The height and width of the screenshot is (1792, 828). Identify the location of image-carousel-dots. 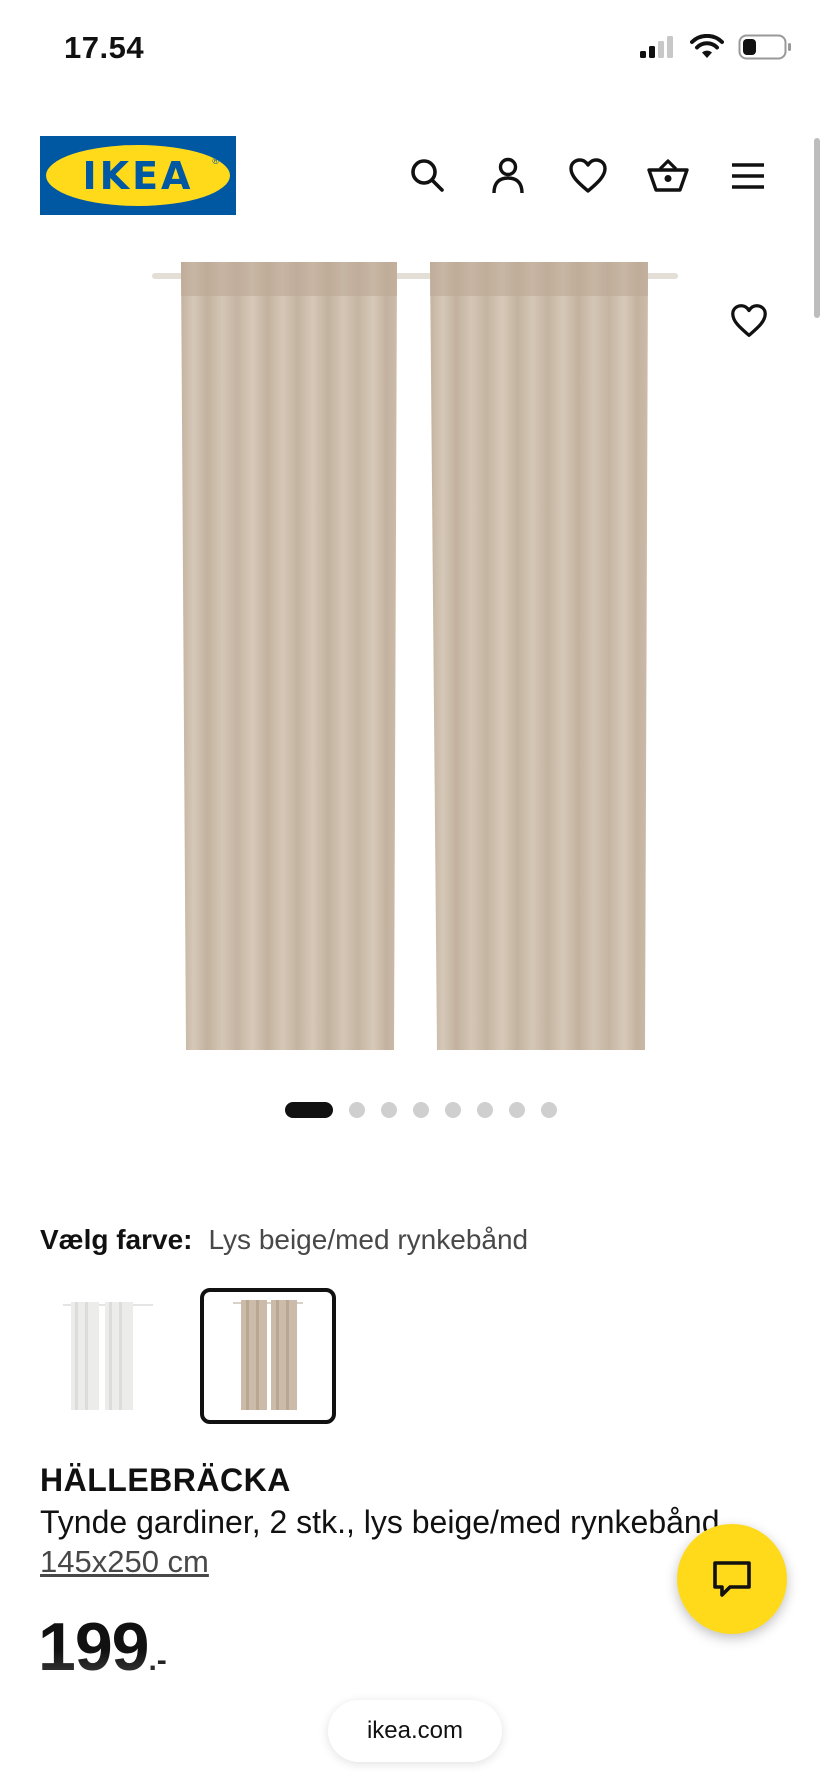
(414, 1110).